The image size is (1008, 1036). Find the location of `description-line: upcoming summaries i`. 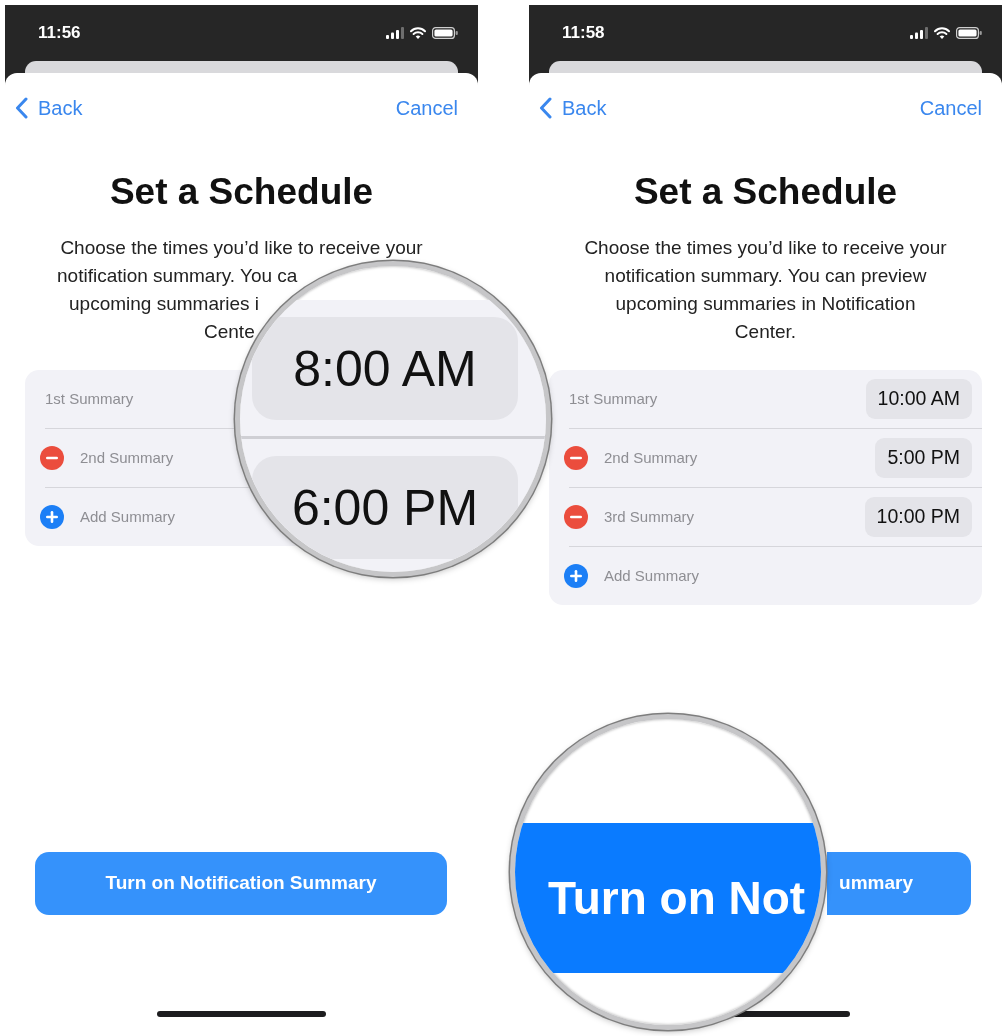

description-line: upcoming summaries i is located at coordinates (164, 304).